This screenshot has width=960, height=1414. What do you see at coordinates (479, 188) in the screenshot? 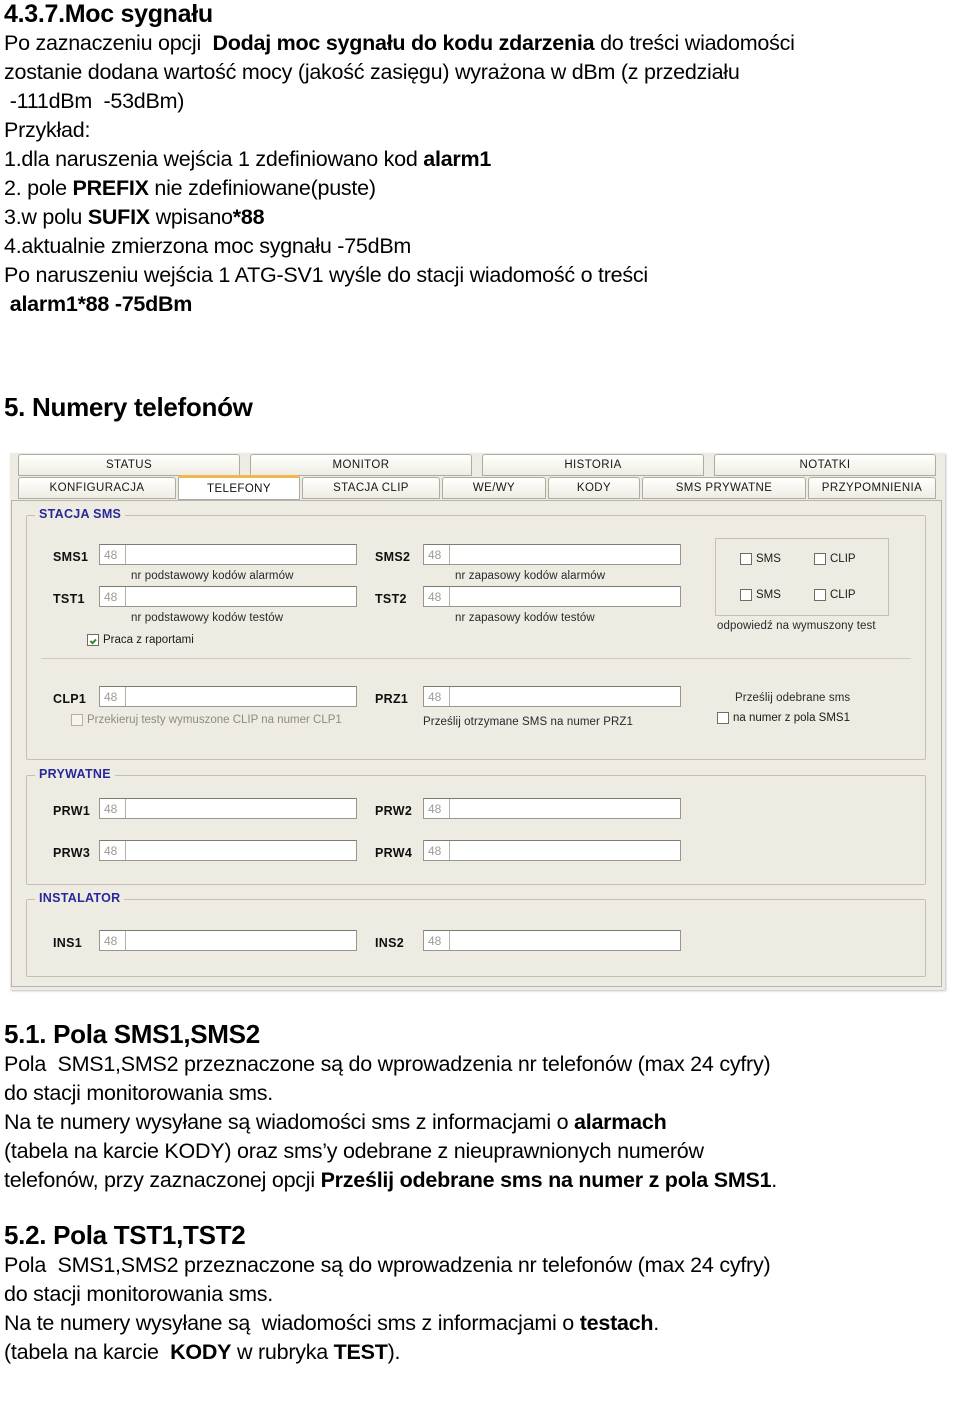
I see `paragraph-line6: 2. pole PREFIX nie zdefiniowane(puste)` at bounding box center [479, 188].